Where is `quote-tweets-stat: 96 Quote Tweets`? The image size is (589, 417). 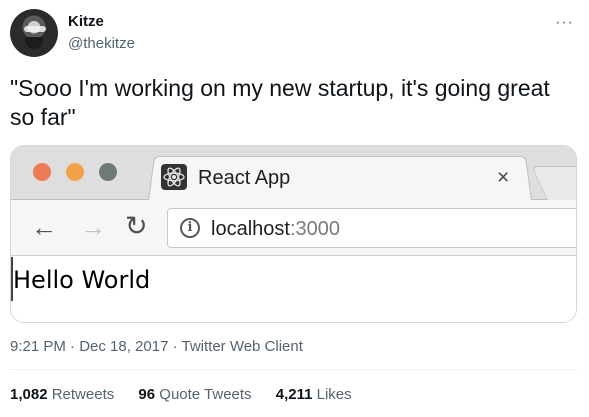 quote-tweets-stat: 96 Quote Tweets is located at coordinates (194, 394).